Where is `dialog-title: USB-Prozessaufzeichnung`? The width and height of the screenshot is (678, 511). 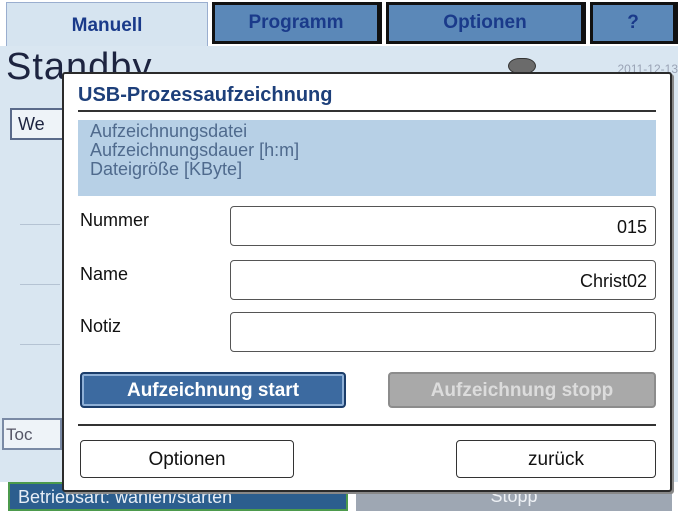
dialog-title: USB-Prozessaufzeichnung is located at coordinates (205, 95).